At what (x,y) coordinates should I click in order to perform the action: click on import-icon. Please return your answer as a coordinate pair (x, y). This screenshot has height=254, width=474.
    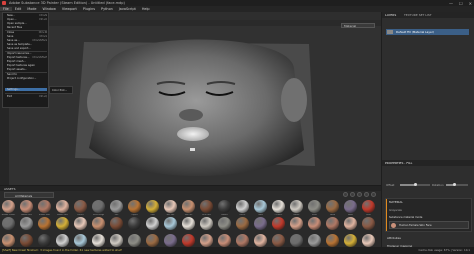
    Looking at the image, I should click on (373, 194).